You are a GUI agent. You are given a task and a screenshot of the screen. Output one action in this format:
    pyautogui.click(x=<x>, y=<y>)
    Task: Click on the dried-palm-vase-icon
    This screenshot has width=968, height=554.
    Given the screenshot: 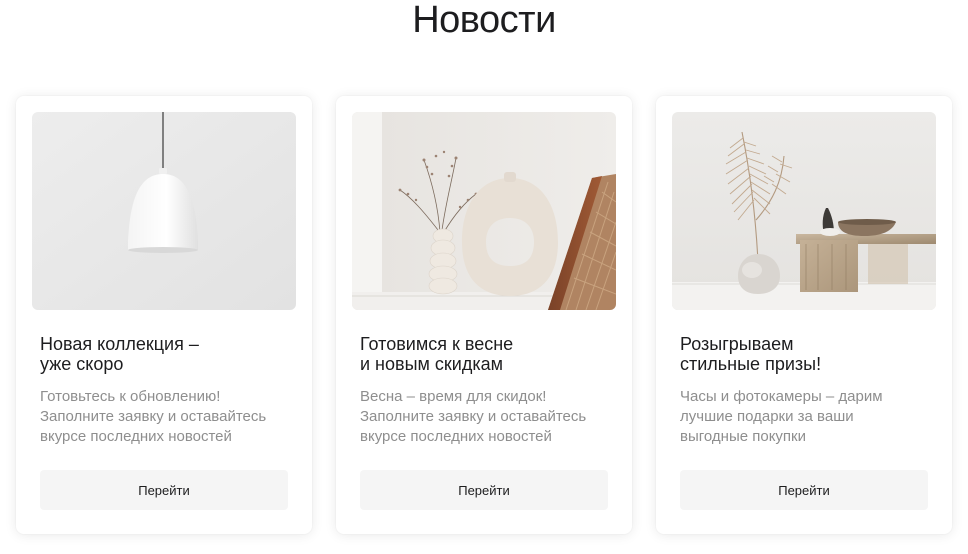 What is the action you would take?
    pyautogui.click(x=804, y=211)
    